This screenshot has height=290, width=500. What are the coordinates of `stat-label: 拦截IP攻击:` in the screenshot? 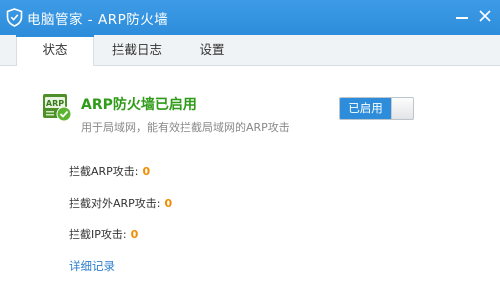 It's located at (98, 234).